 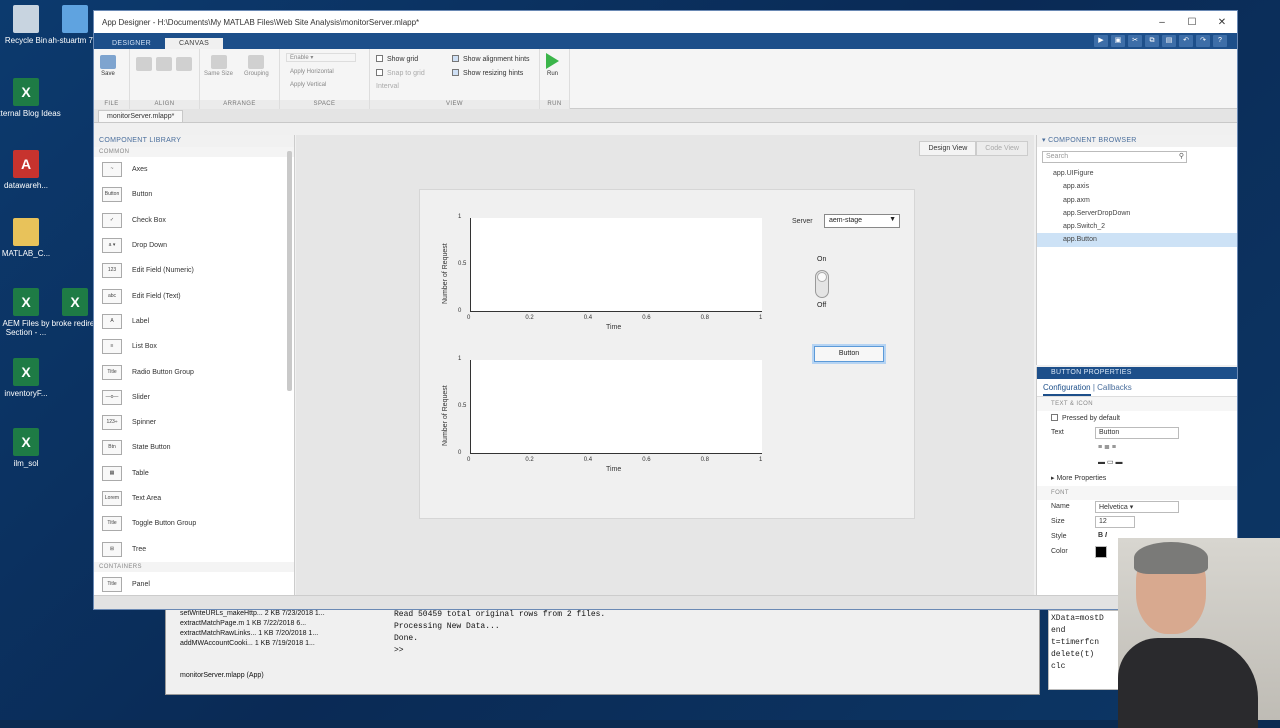 I want to click on desktop-icon-external-blog: External Blog Ideas, so click(x=30, y=98).